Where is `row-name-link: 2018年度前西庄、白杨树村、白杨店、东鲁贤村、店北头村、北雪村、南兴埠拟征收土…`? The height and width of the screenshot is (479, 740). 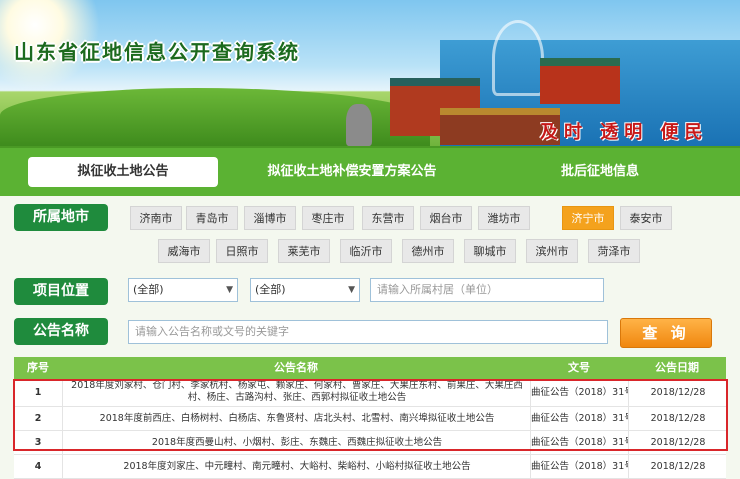
row-name-link: 2018年度前西庄、白杨树村、白杨店、东鲁贤村、店北头村、北雪村、南兴埠拟征收土… is located at coordinates (296, 418).